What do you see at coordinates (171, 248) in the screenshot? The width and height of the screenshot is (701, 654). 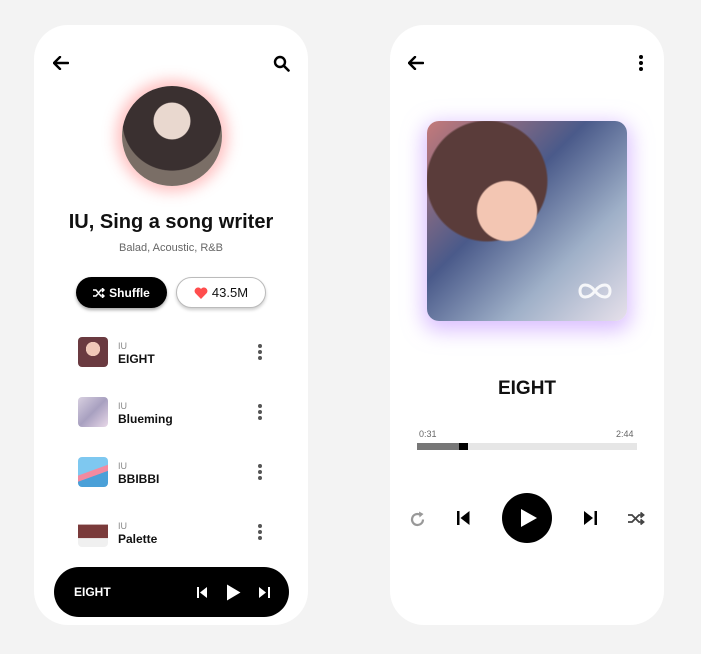 I see `artist-genres: Balad, Acoustic, R&B` at bounding box center [171, 248].